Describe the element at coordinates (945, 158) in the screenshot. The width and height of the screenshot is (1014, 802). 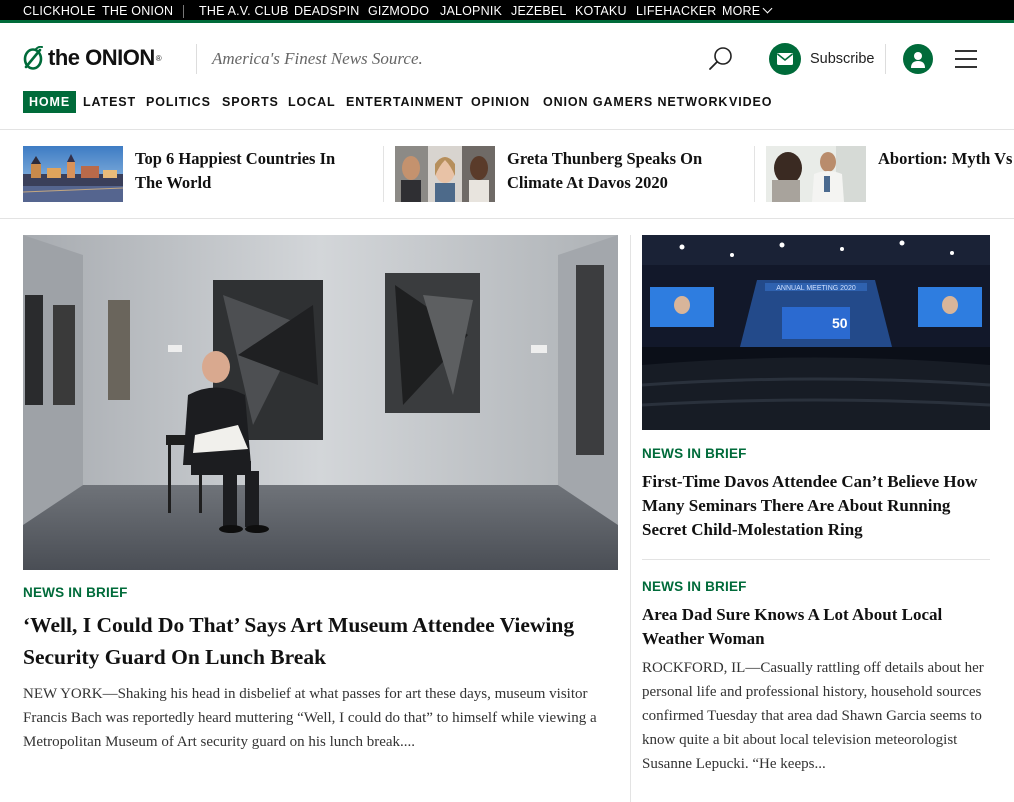
I see `trending-title: Abortion: Myth Vs` at that location.